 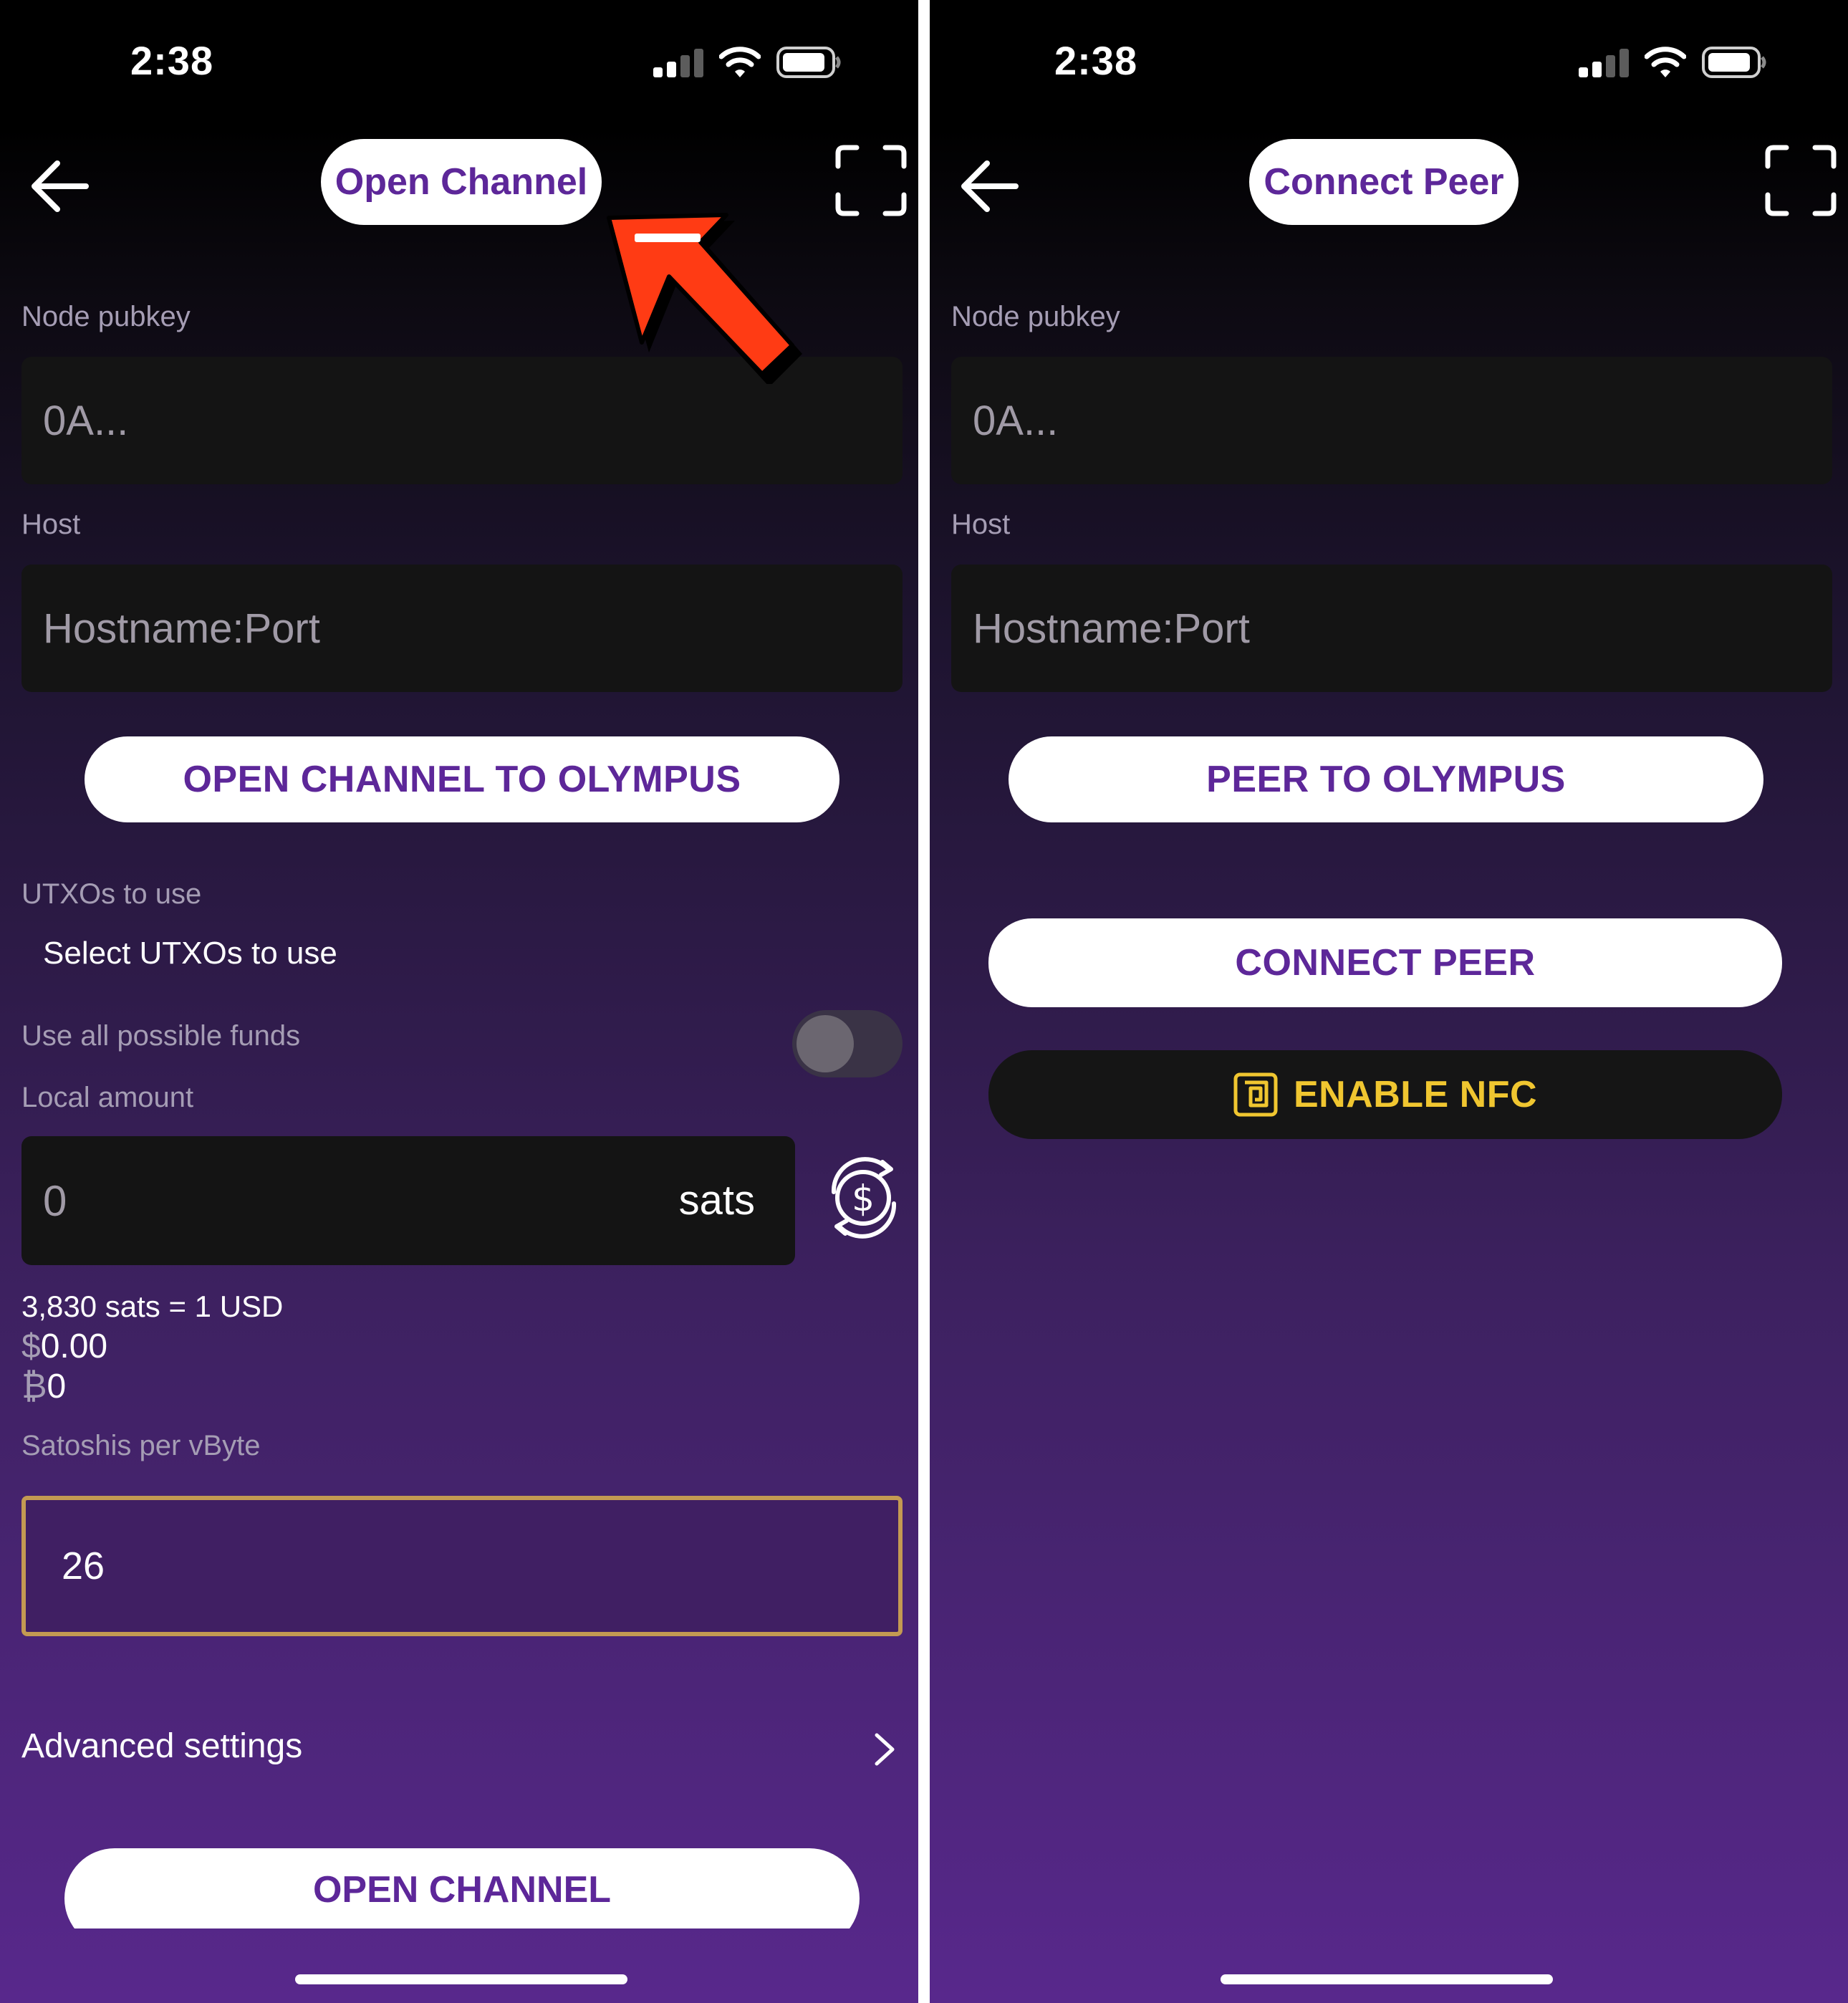 What do you see at coordinates (462, 1748) in the screenshot?
I see `advanced-settings-row: Advanced settings` at bounding box center [462, 1748].